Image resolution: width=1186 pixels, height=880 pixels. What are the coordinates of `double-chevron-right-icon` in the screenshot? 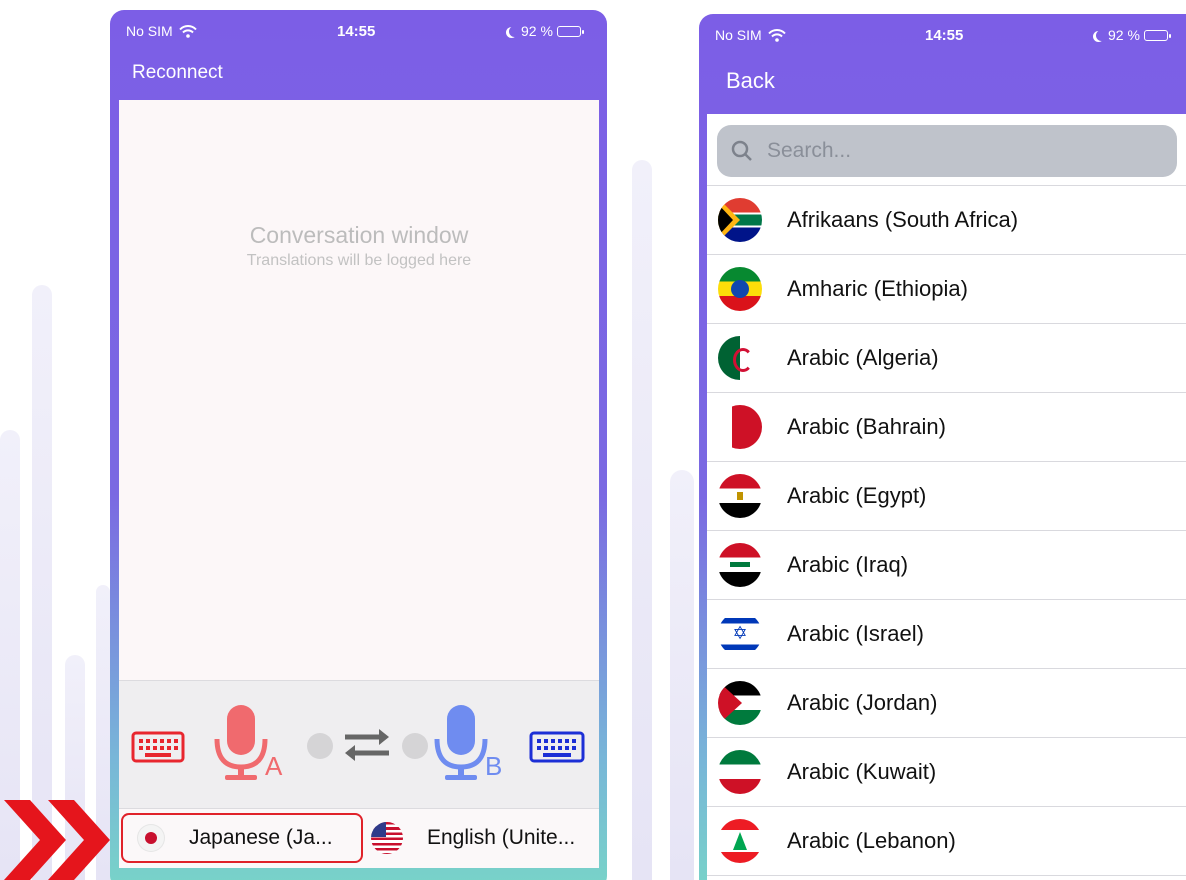 It's located at (57, 840).